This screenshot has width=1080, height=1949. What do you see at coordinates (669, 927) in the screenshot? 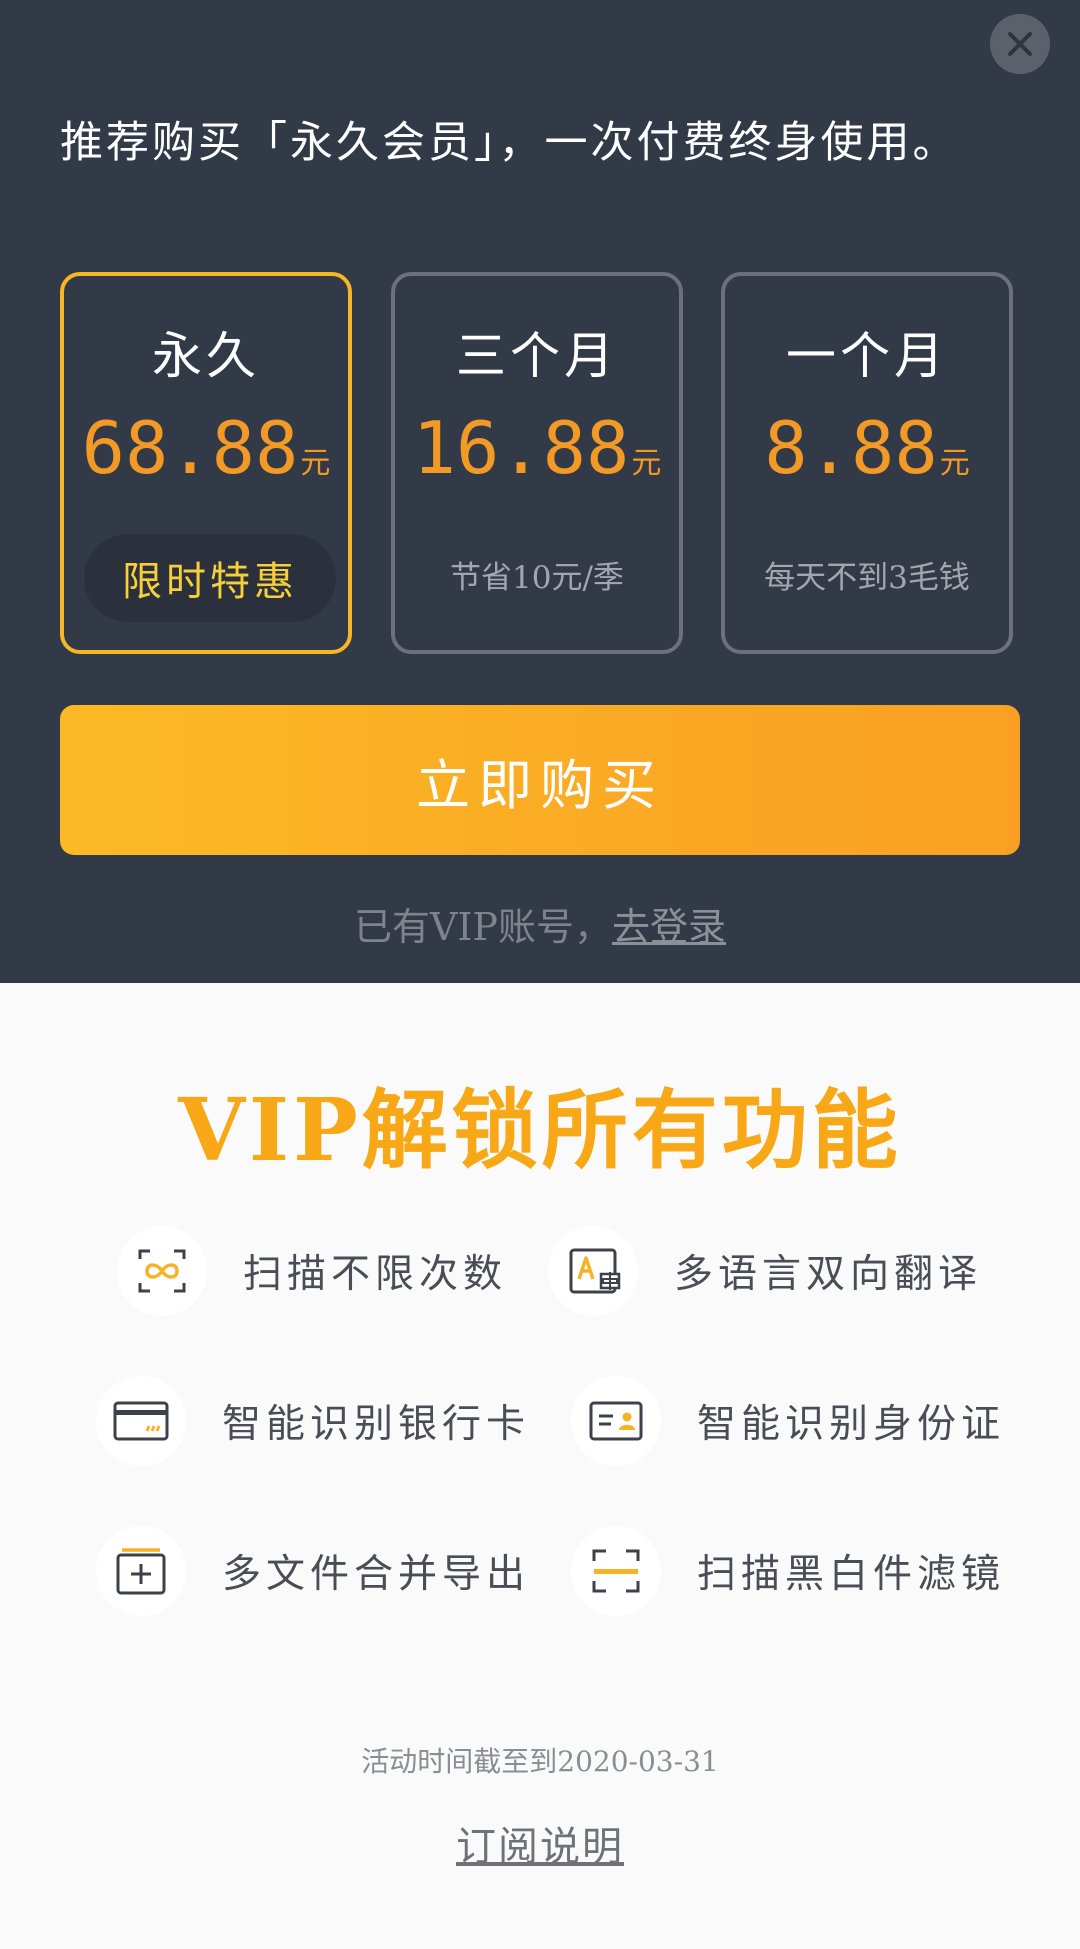
I see `login-link: 去登录` at bounding box center [669, 927].